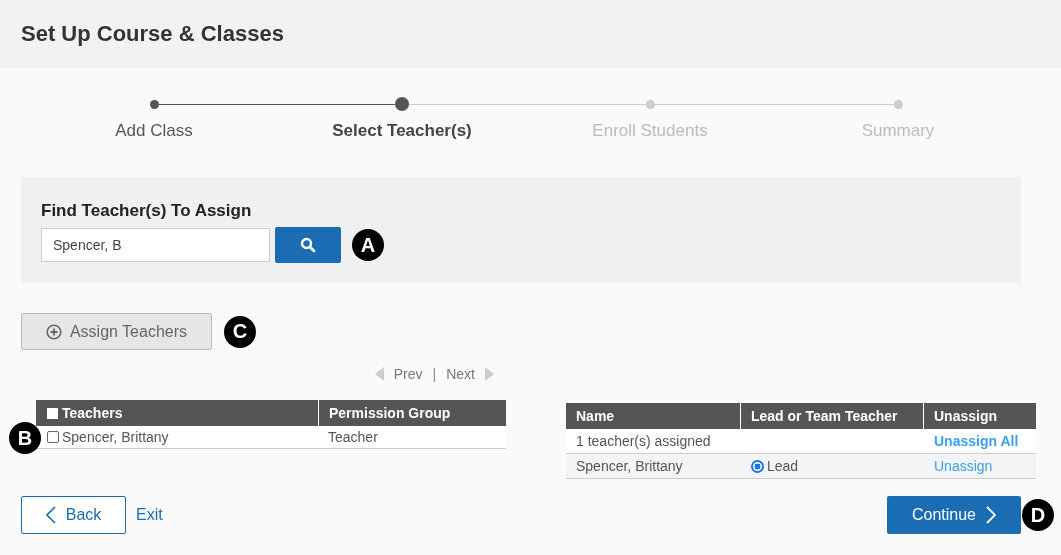 The image size is (1061, 555). What do you see at coordinates (402, 131) in the screenshot?
I see `step-label: Select Teacher(s)` at bounding box center [402, 131].